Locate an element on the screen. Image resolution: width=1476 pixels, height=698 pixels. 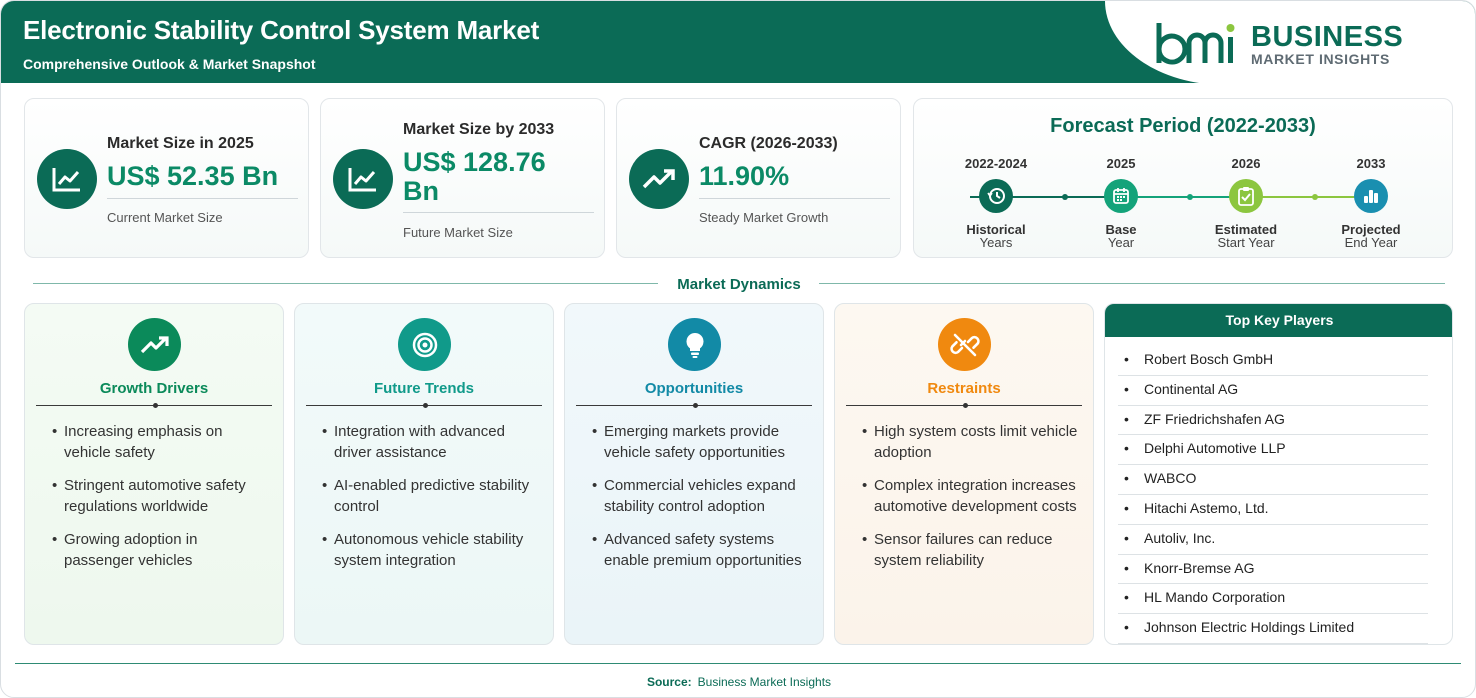
logo-text-business: BUSINESS is located at coordinates (1327, 37).